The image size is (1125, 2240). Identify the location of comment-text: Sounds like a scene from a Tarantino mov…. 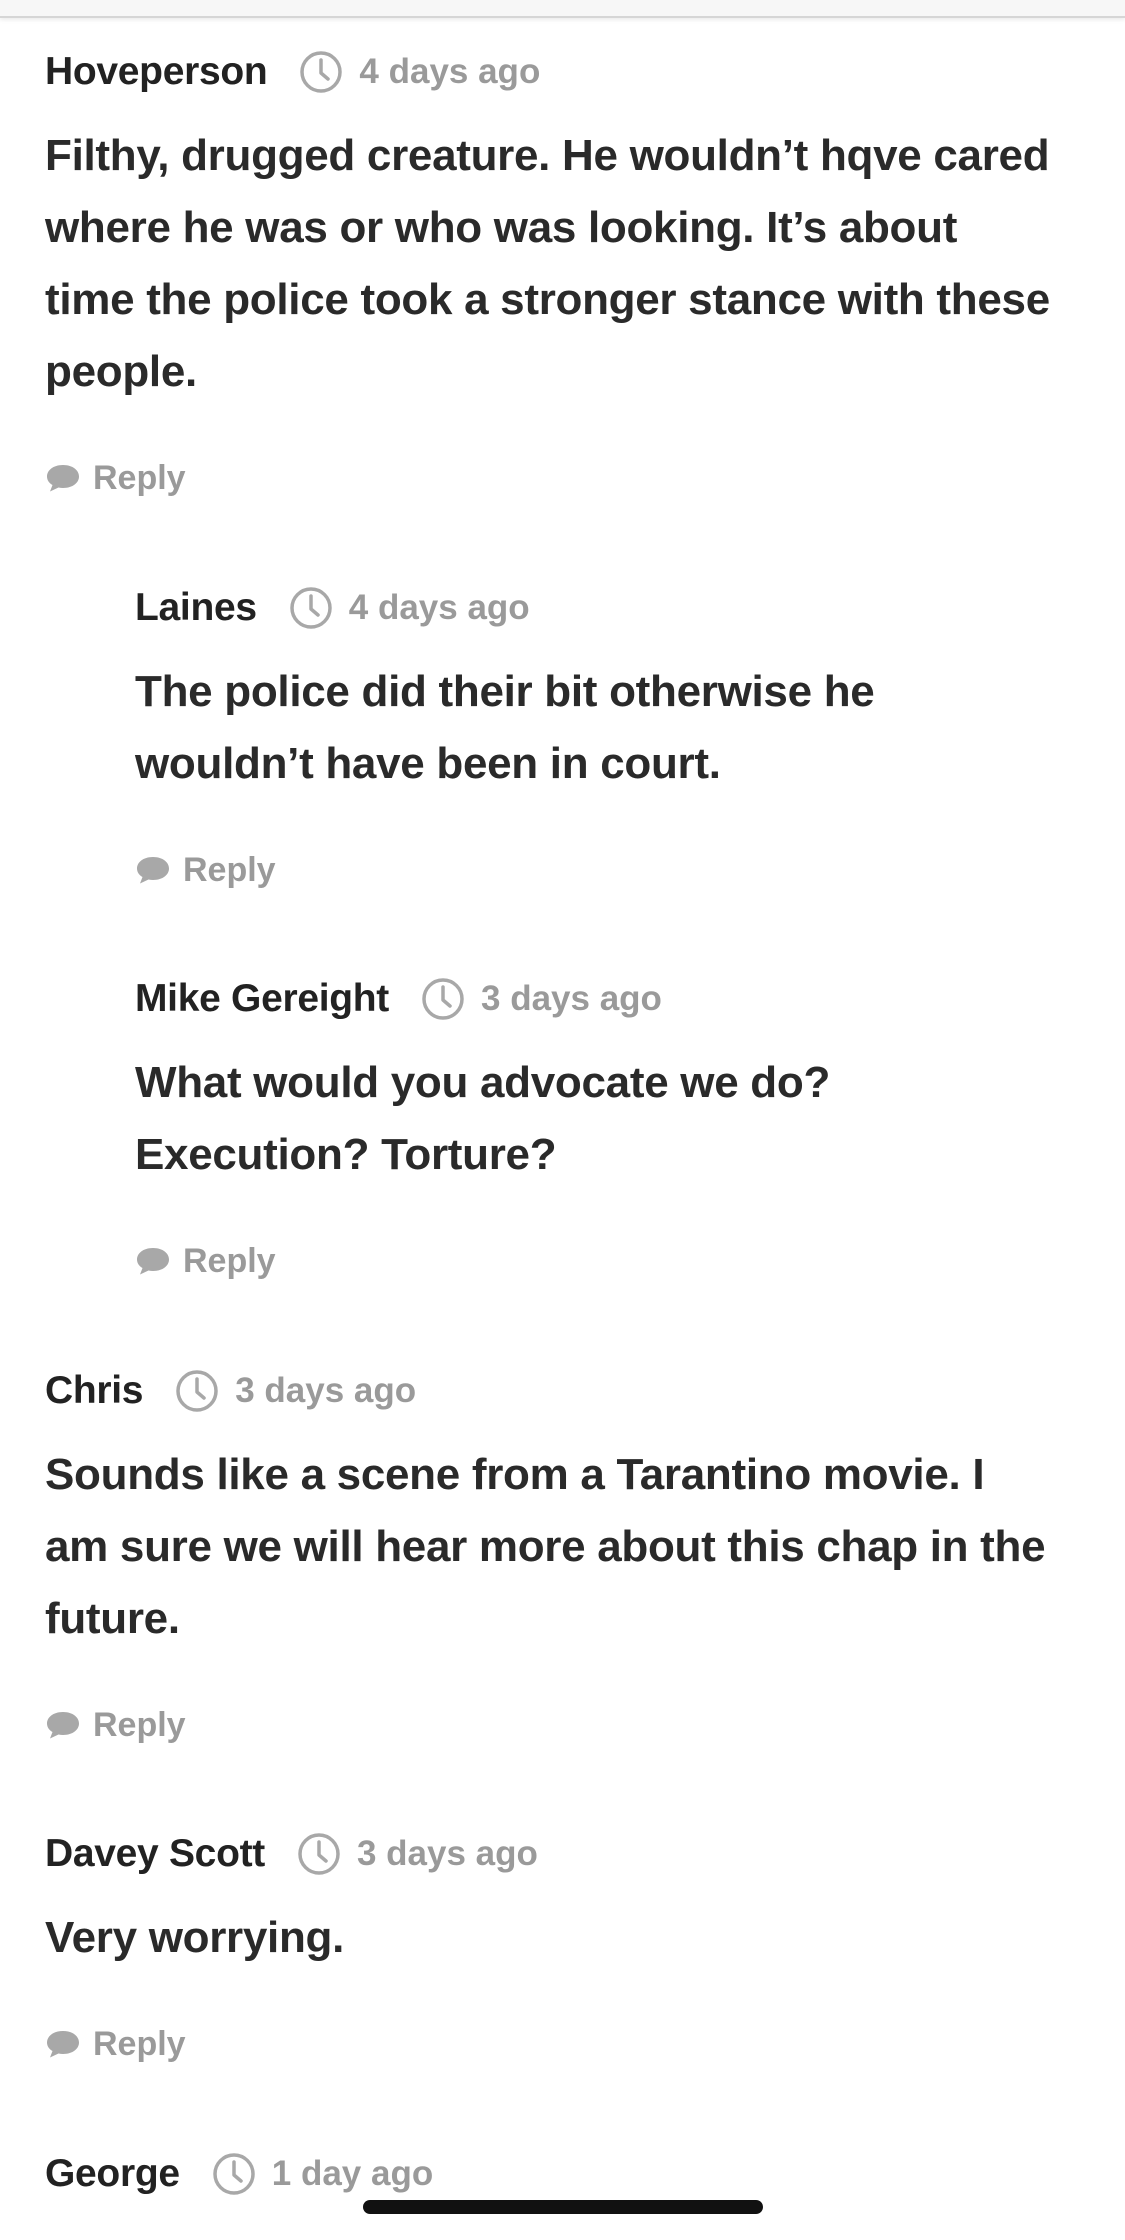
(545, 1546).